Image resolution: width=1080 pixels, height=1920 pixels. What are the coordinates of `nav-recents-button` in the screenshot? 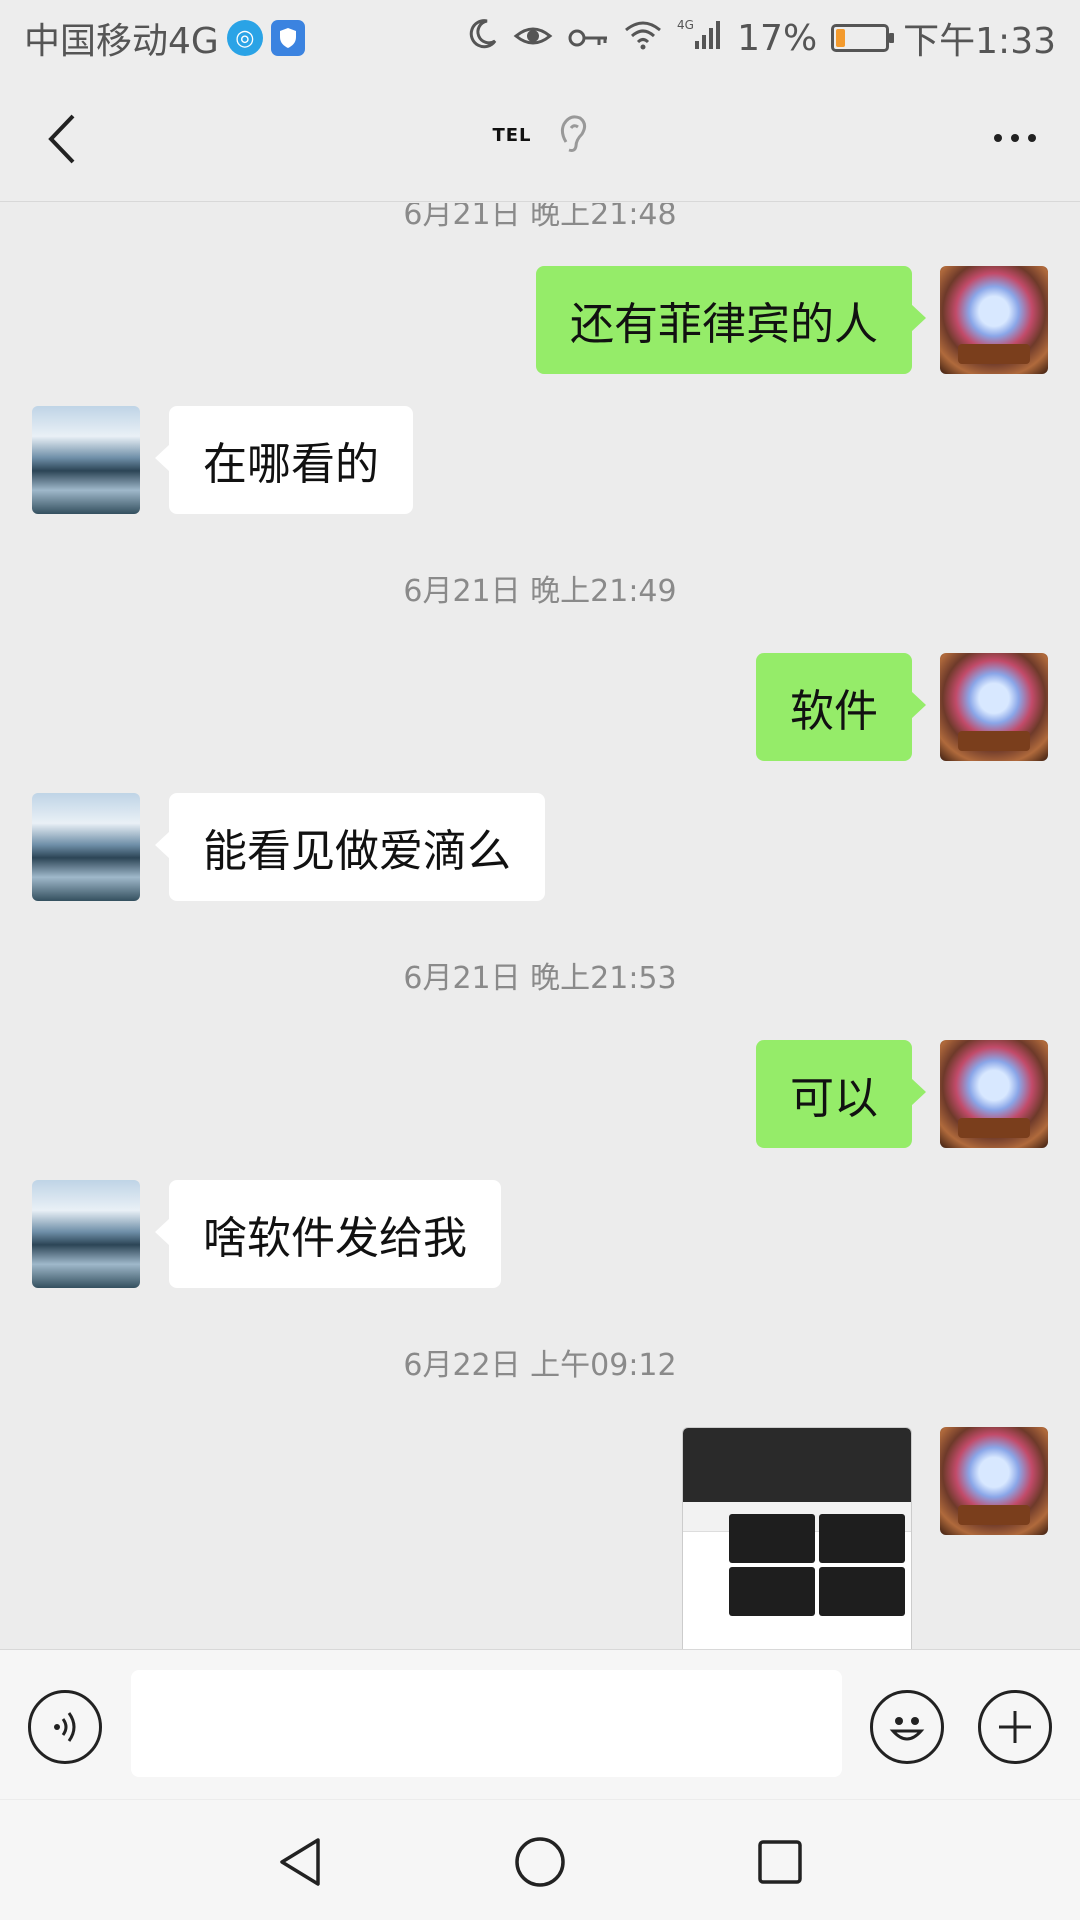 It's located at (780, 1862).